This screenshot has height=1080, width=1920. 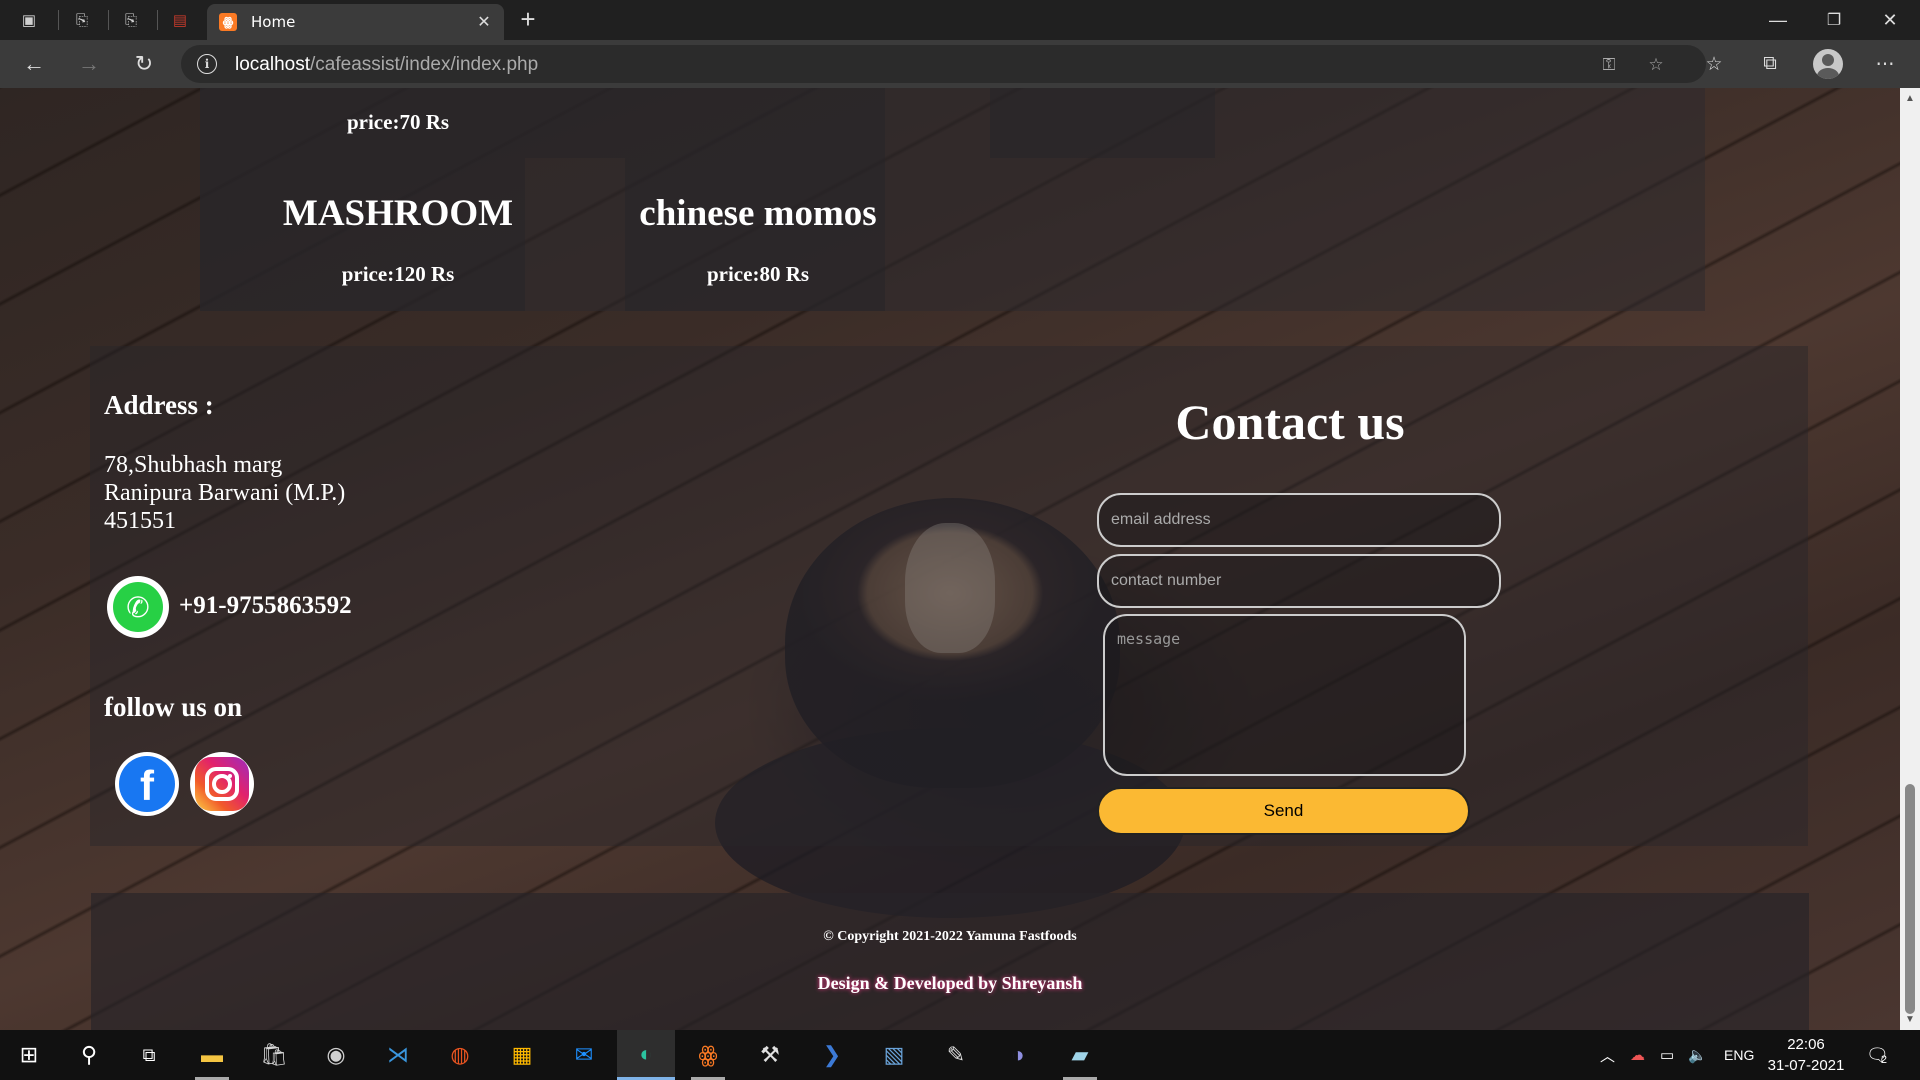 What do you see at coordinates (956, 1055) in the screenshot?
I see `paint-icon: ✎` at bounding box center [956, 1055].